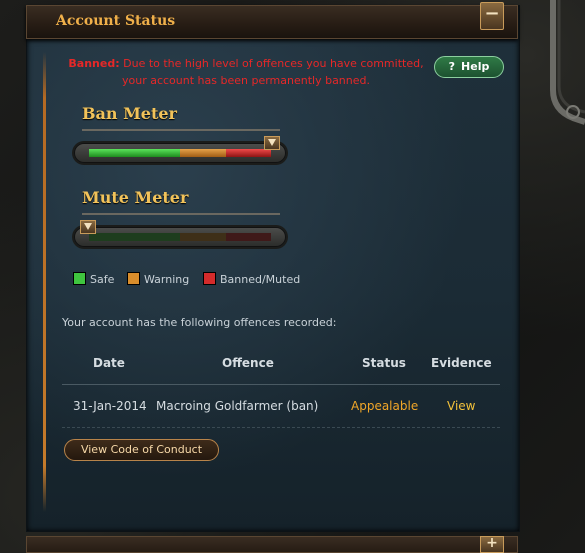 The image size is (585, 553). Describe the element at coordinates (251, 279) in the screenshot. I see `legend-banned-muted: Banned/Muted` at that location.